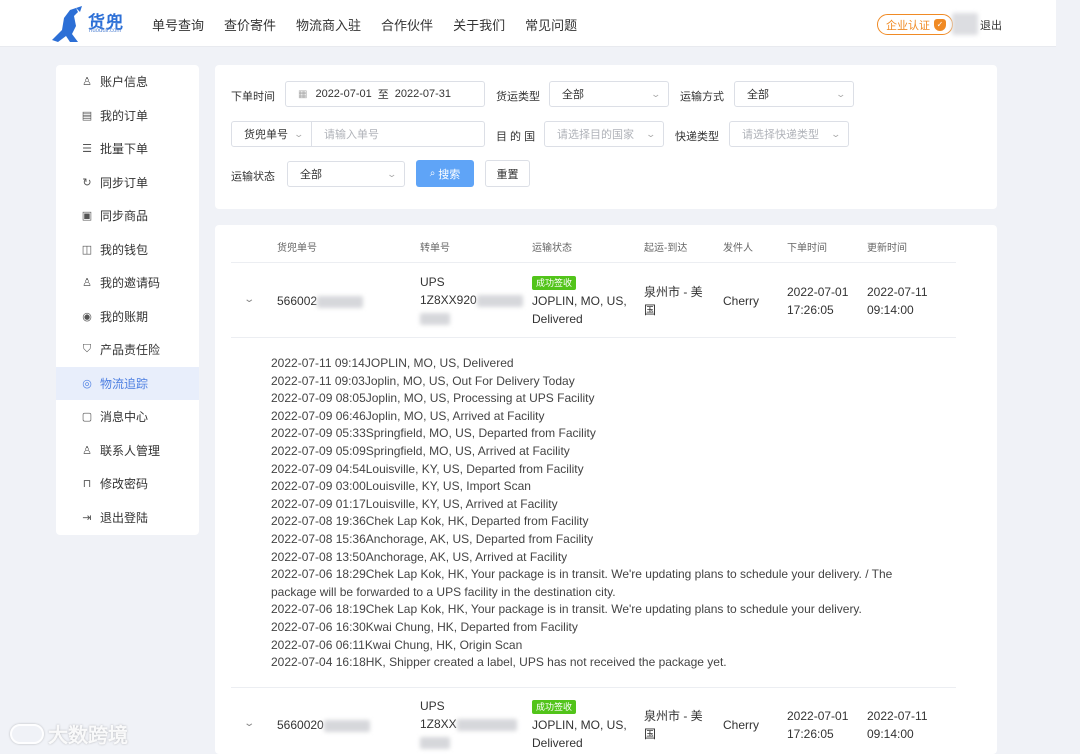  I want to click on transport-status-label: 运输状态, so click(253, 177).